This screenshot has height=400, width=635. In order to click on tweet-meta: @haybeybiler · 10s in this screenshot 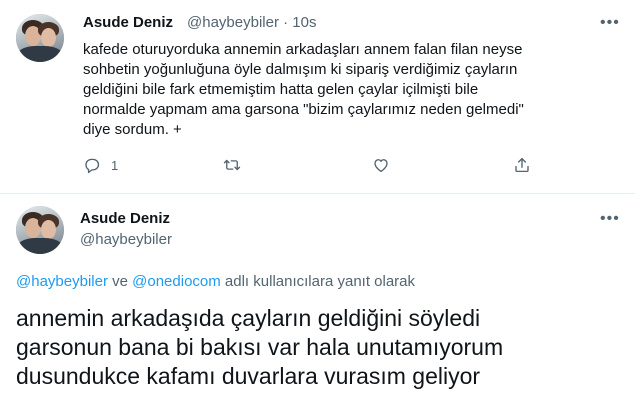, I will do `click(251, 22)`.